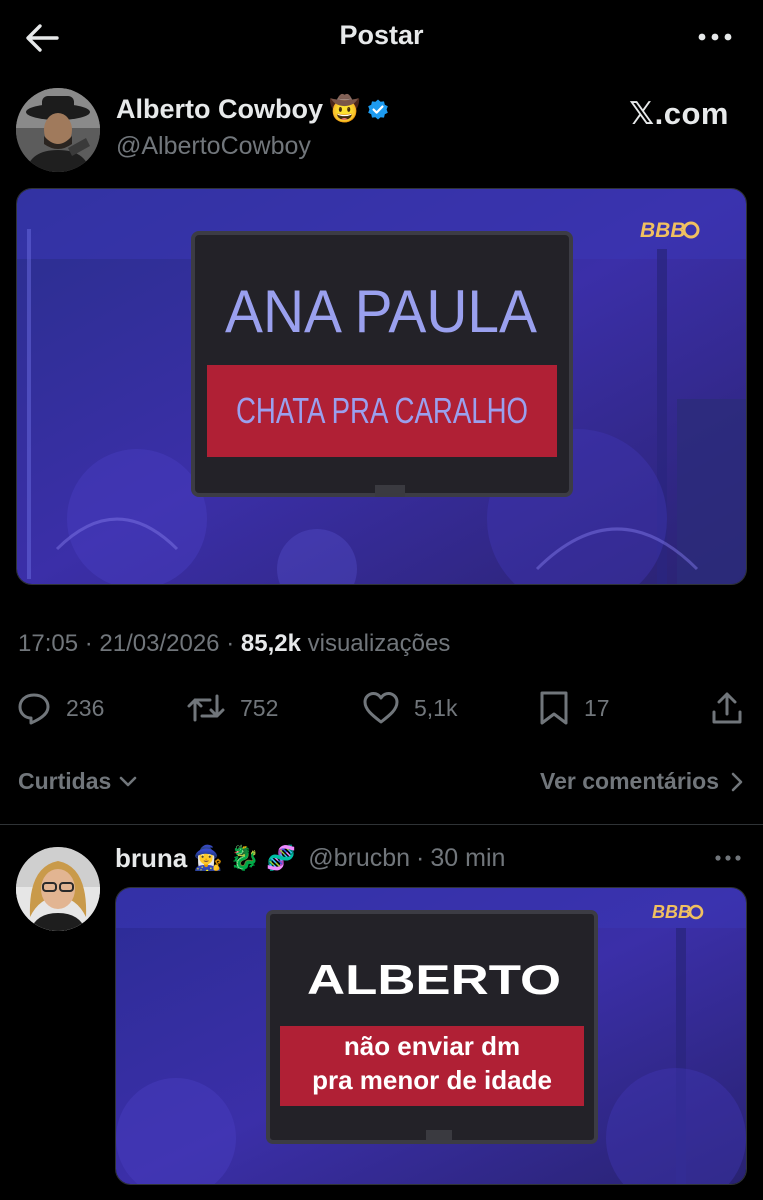  I want to click on reply-icon, so click(34, 709).